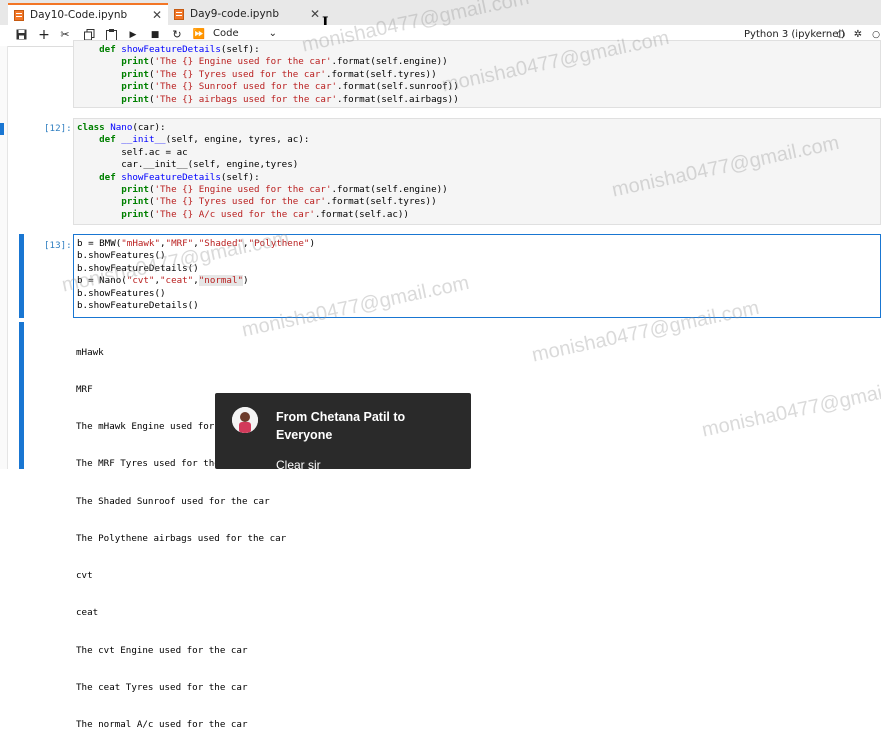 Image resolution: width=881 pixels, height=744 pixels. Describe the element at coordinates (79, 15) in the screenshot. I see `tab-label: Day10-Code.ipynb` at that location.